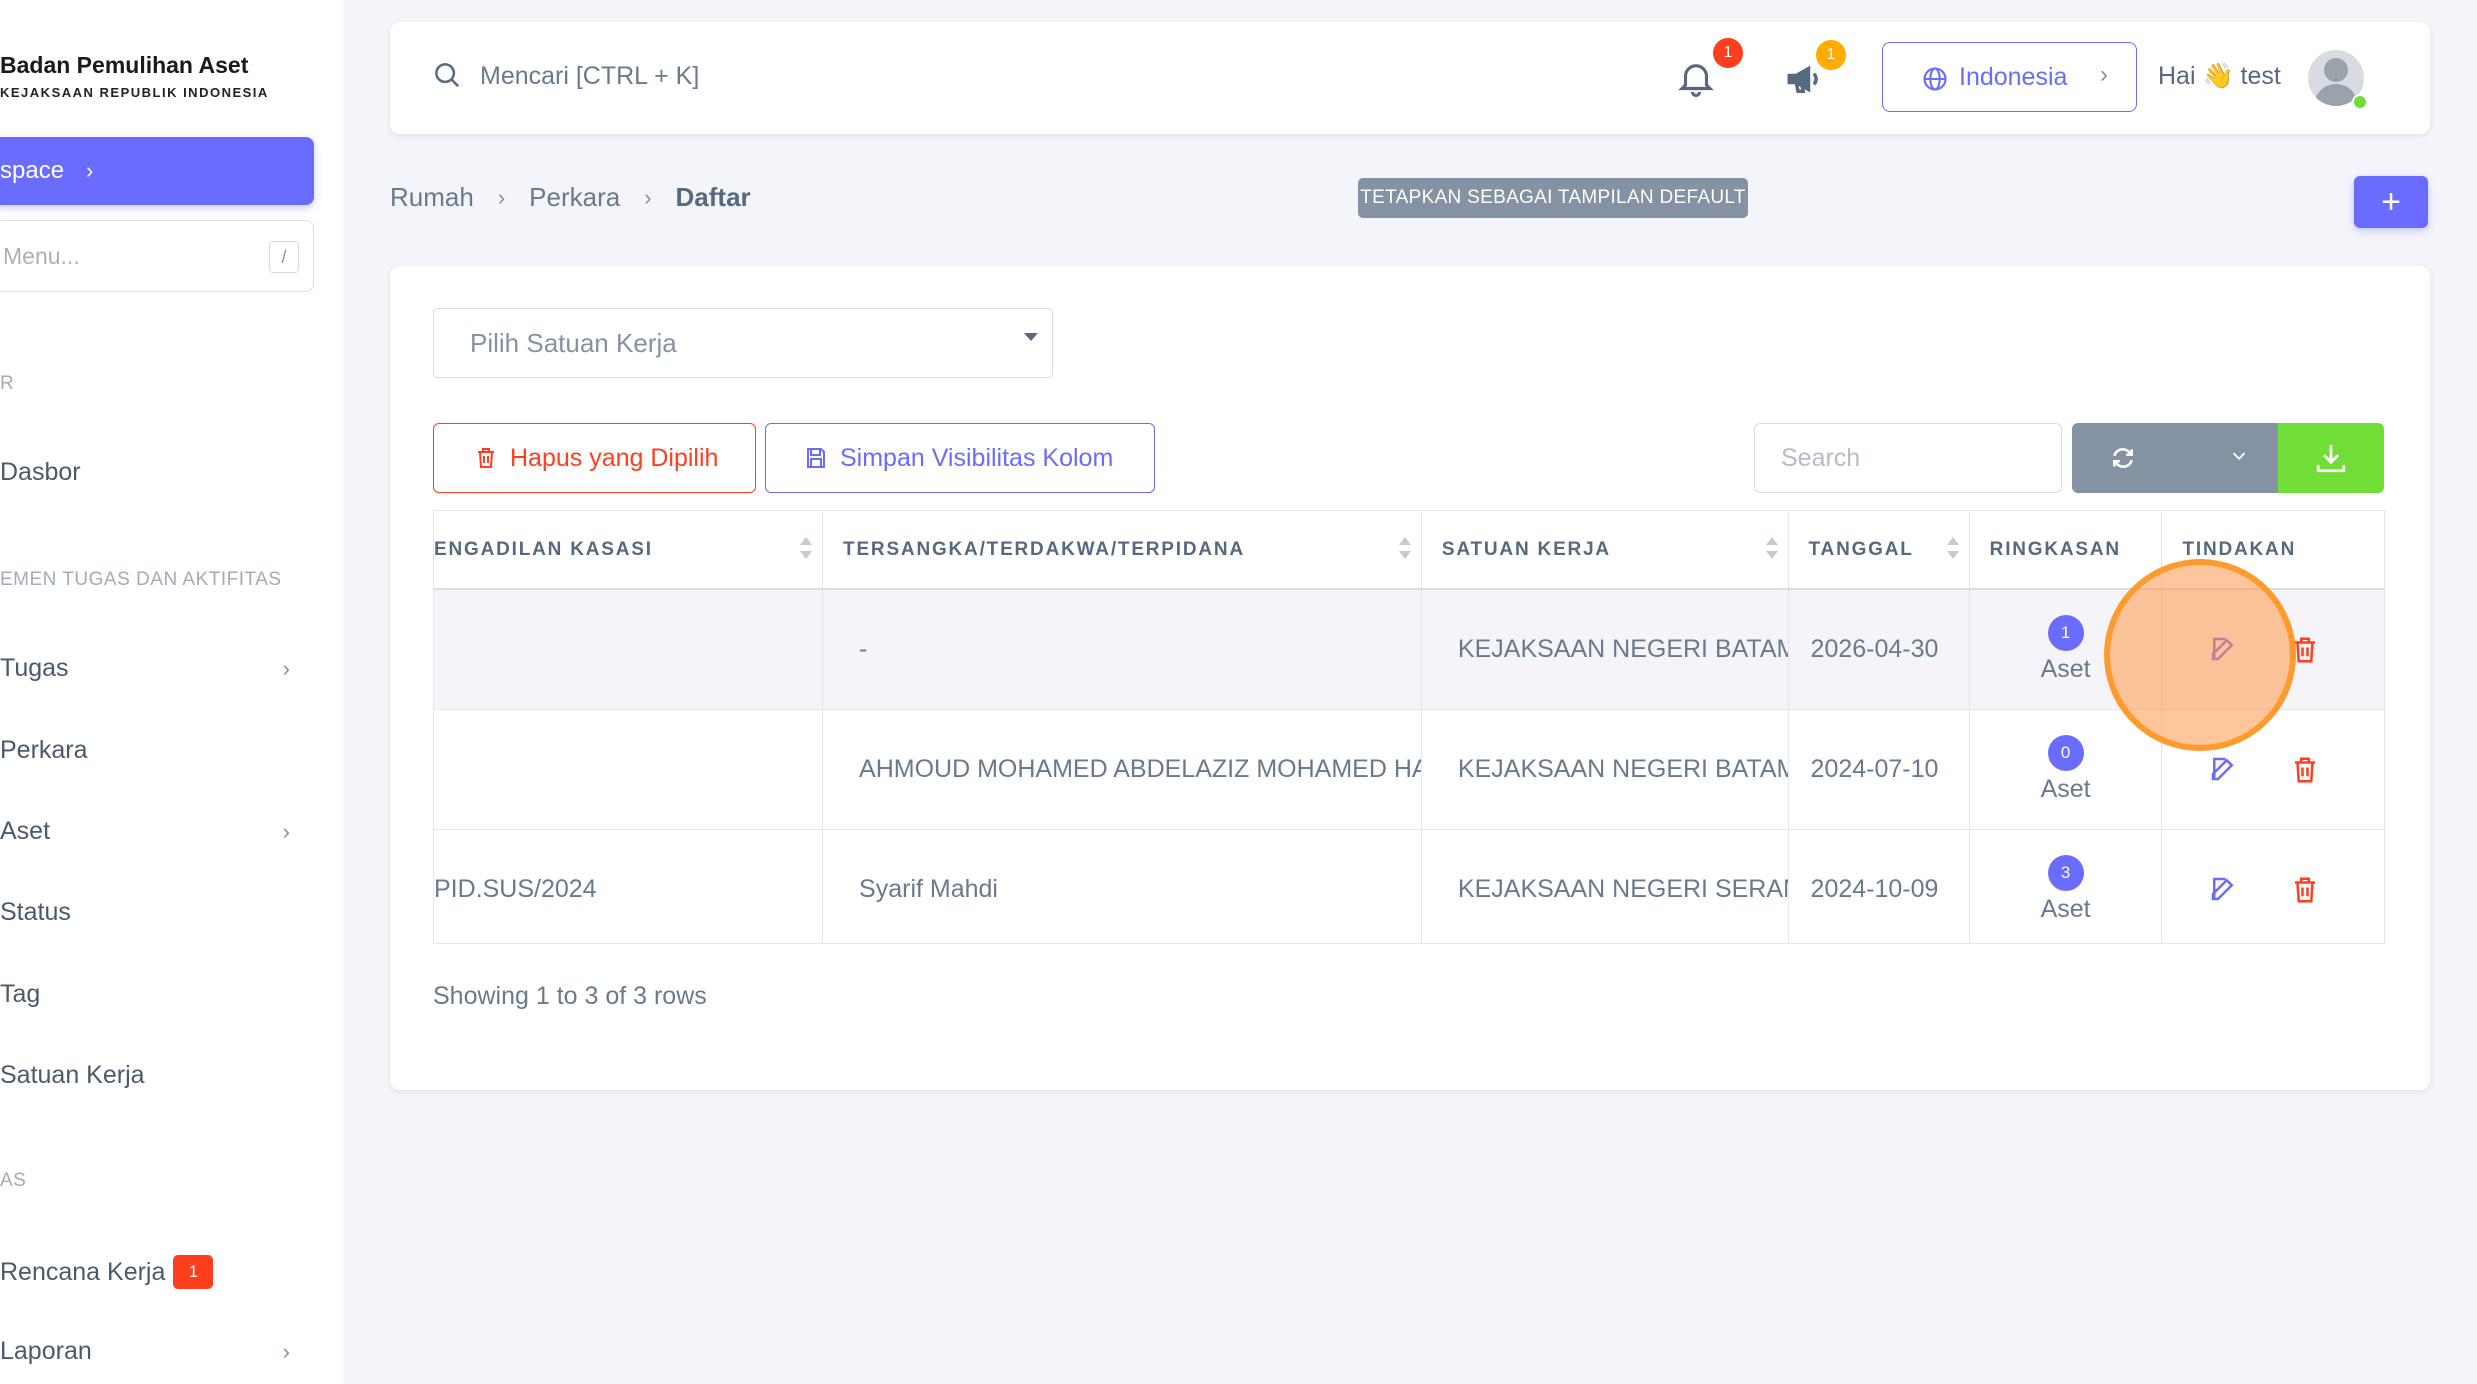 This screenshot has height=1384, width=2477. I want to click on aset-count-badge: 0, so click(2065, 752).